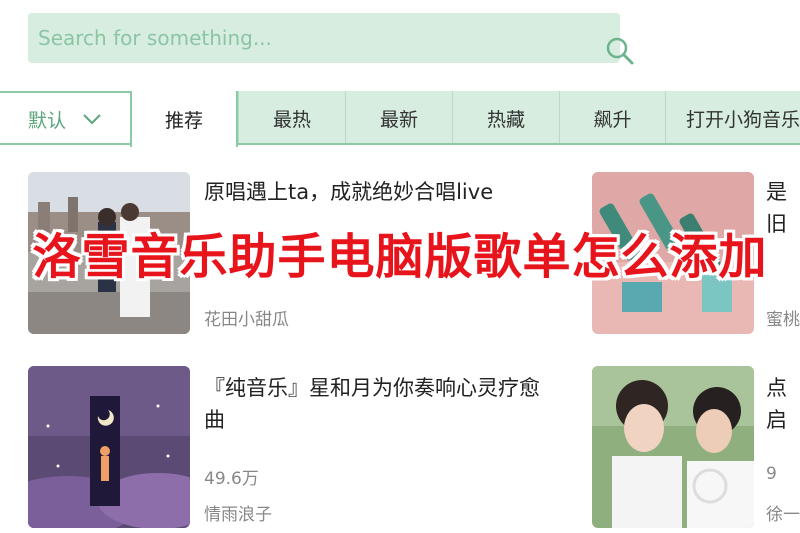 The height and width of the screenshot is (533, 800). Describe the element at coordinates (238, 512) in the screenshot. I see `playlist-author: 情雨浪子` at that location.